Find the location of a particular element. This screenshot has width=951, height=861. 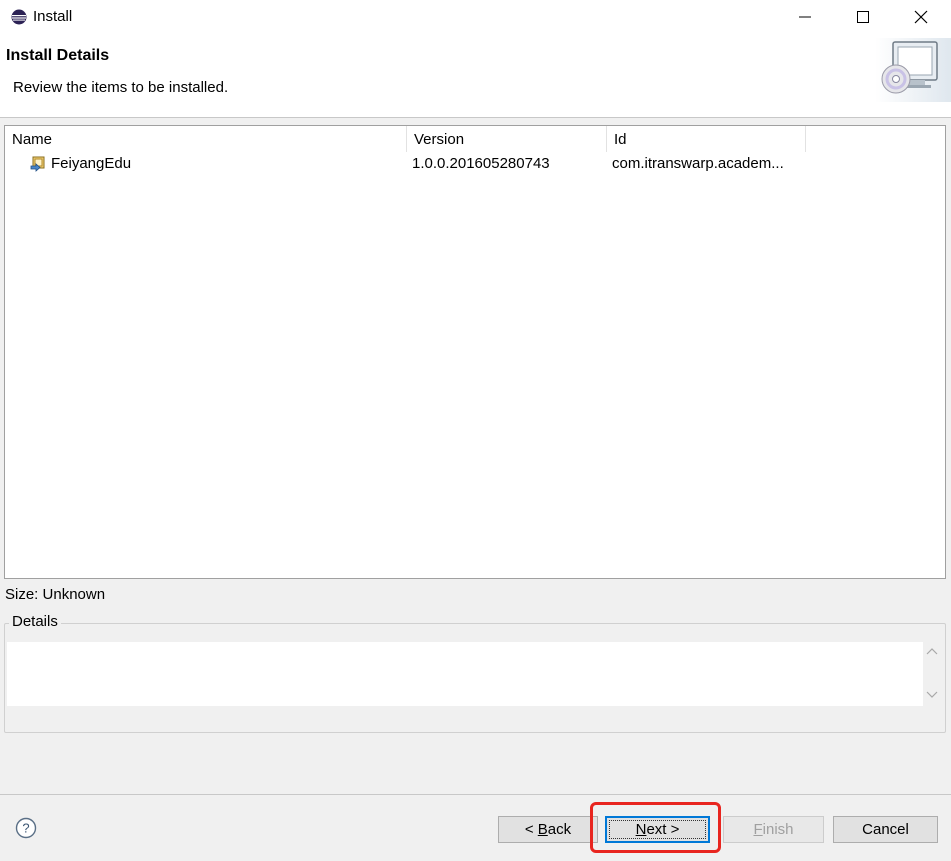

size-label: Size: Unknown is located at coordinates (55, 594).